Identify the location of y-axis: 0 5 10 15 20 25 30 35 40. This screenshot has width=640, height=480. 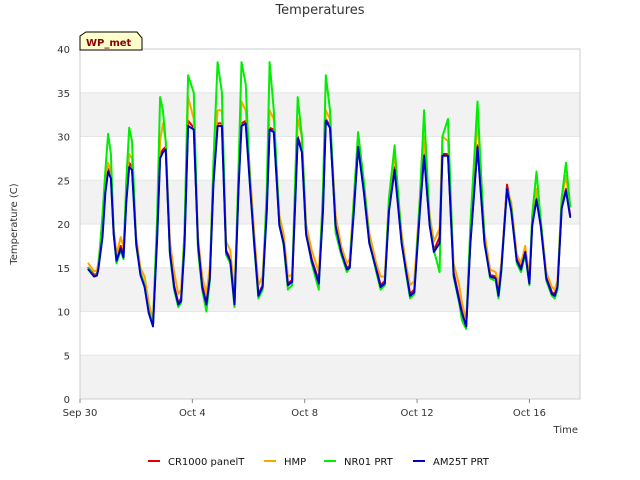
(63, 225).